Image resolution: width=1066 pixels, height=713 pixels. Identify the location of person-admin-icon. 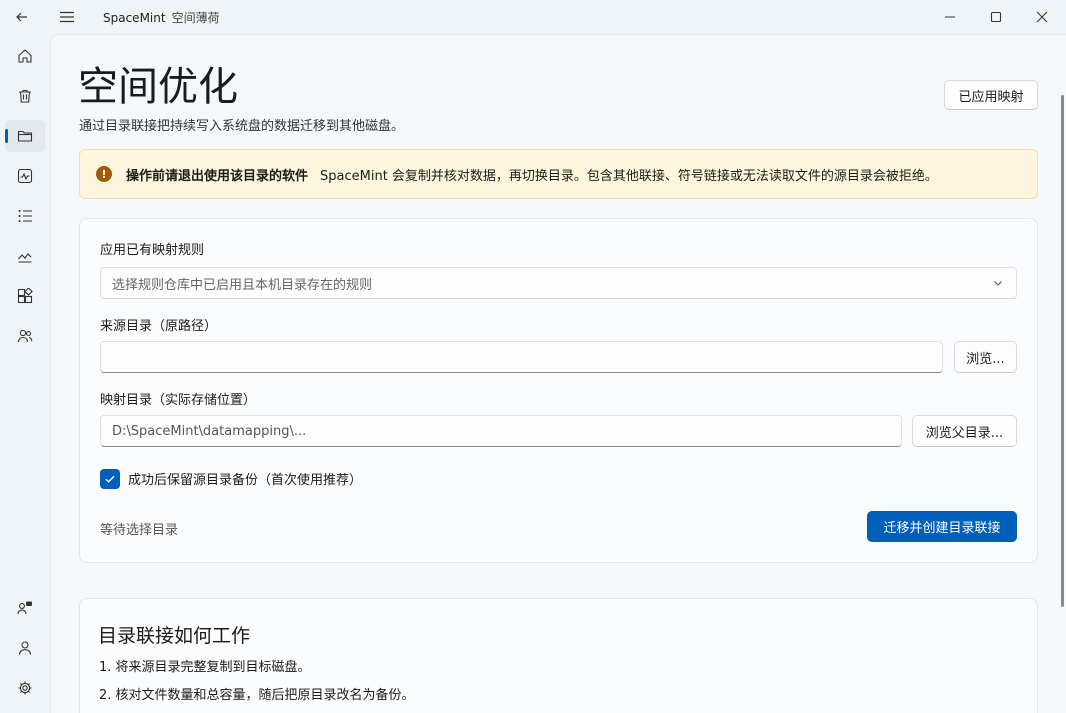
(24, 608).